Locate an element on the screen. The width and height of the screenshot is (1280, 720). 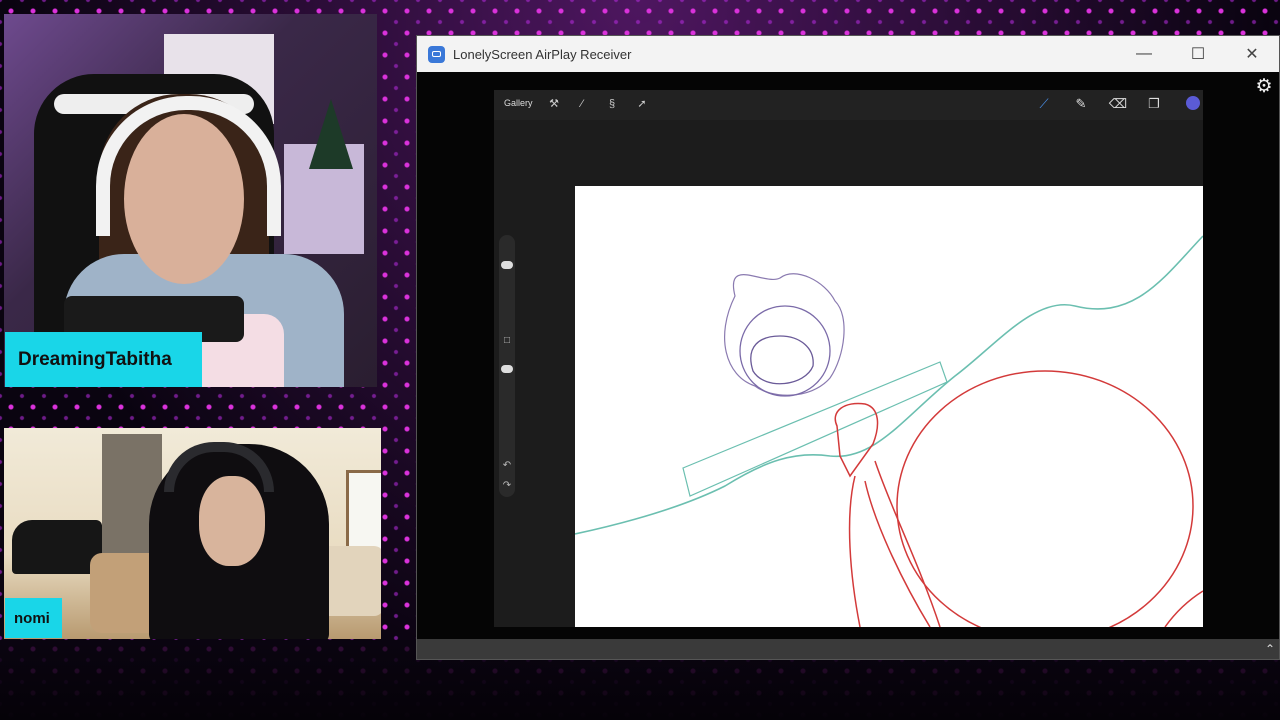
christmas-tree is located at coordinates (331, 134).